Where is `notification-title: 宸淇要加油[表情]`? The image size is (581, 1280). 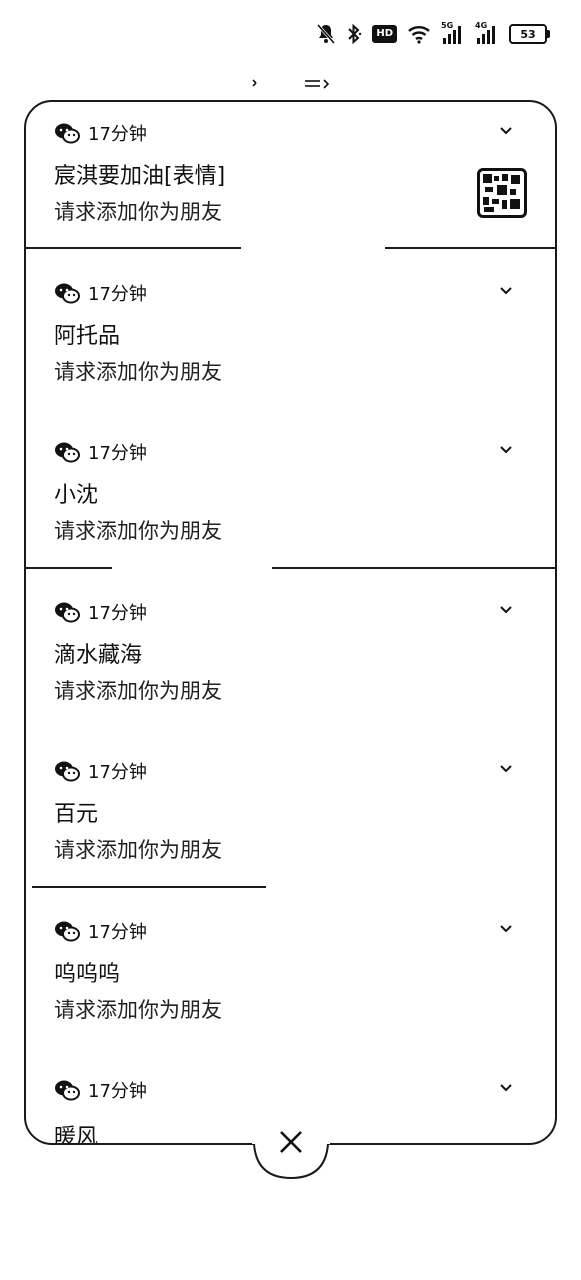 notification-title: 宸淇要加油[表情] is located at coordinates (140, 176).